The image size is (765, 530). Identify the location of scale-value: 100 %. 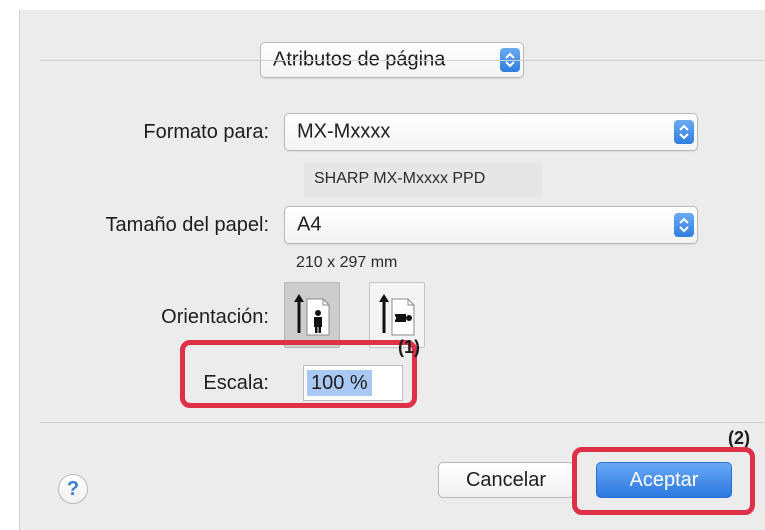
(339, 383).